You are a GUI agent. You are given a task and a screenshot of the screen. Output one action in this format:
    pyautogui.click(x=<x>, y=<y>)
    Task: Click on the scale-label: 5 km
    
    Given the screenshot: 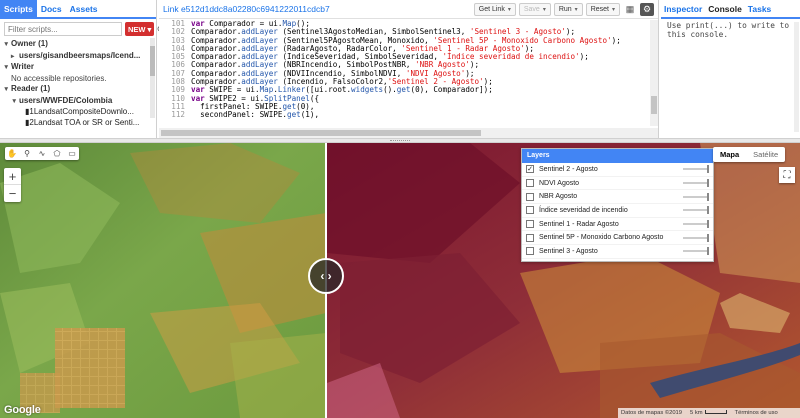 What is the action you would take?
    pyautogui.click(x=708, y=413)
    